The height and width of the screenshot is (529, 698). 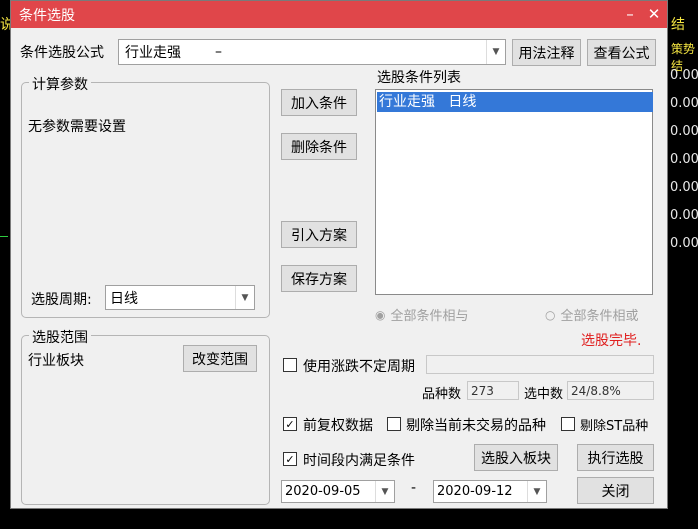 I want to click on calc-params-label: 计算参数, so click(x=60, y=84).